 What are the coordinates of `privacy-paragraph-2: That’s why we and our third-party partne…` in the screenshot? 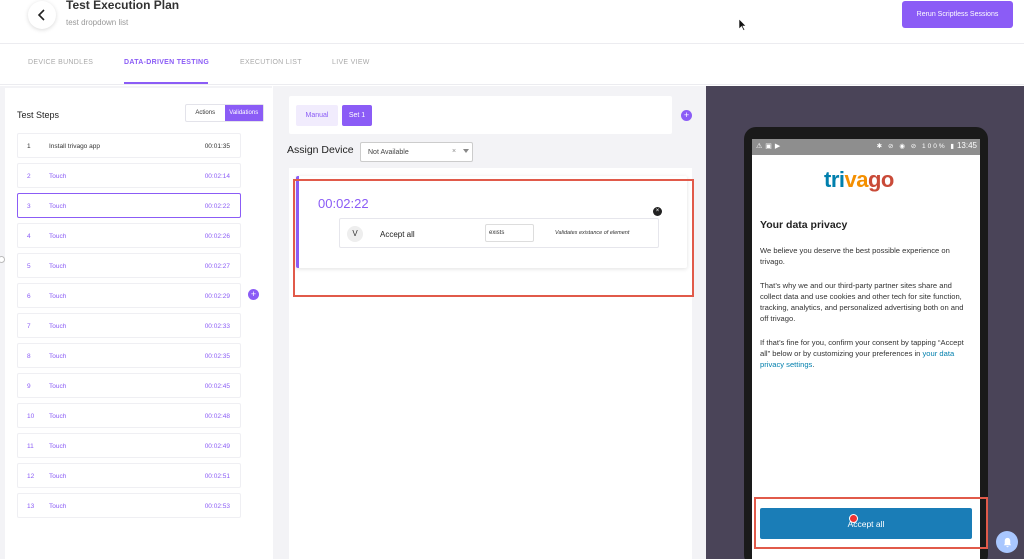 It's located at (862, 302).